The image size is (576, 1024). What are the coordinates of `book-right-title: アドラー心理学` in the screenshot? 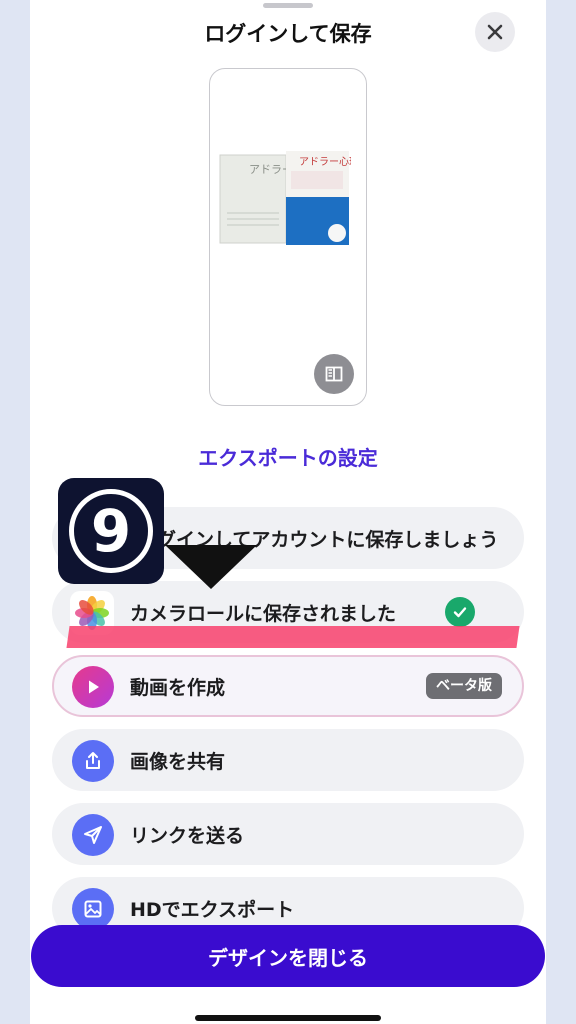 It's located at (325, 161).